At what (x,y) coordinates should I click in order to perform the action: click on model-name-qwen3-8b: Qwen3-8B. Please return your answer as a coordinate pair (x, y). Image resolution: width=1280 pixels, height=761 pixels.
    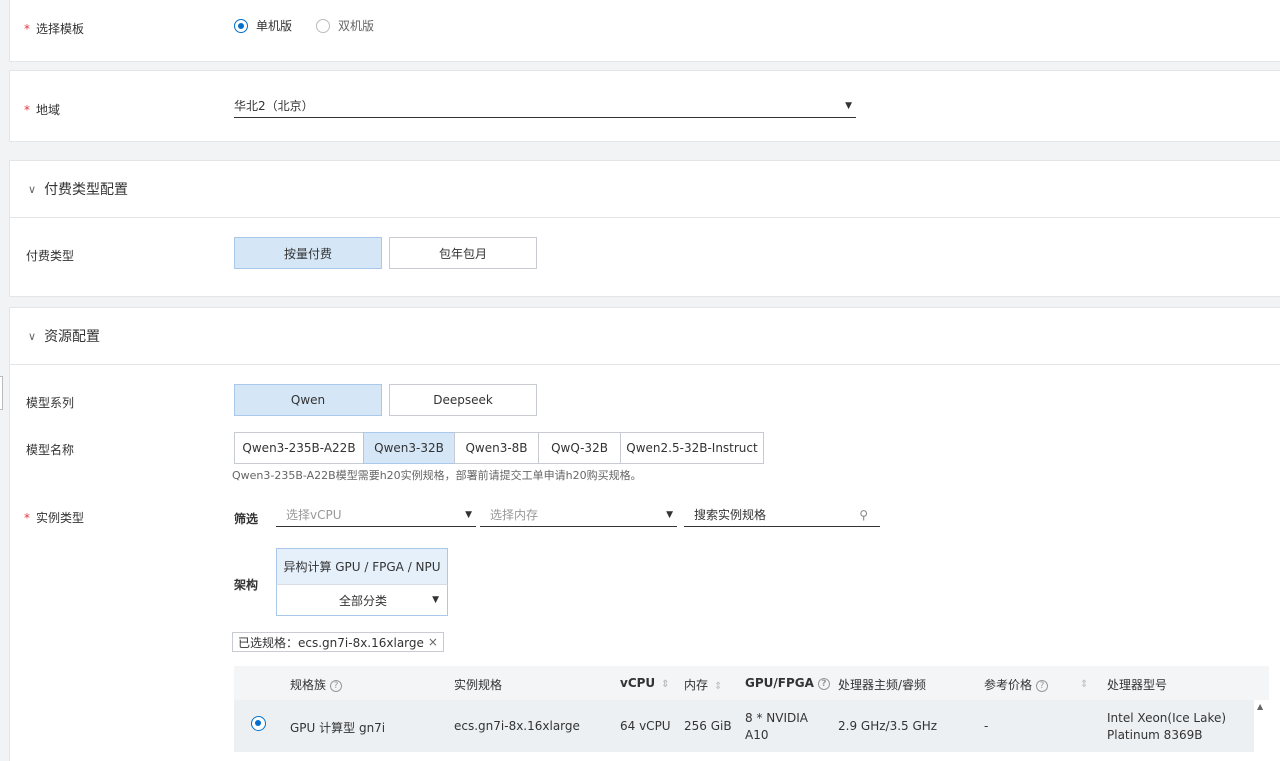
    Looking at the image, I should click on (496, 448).